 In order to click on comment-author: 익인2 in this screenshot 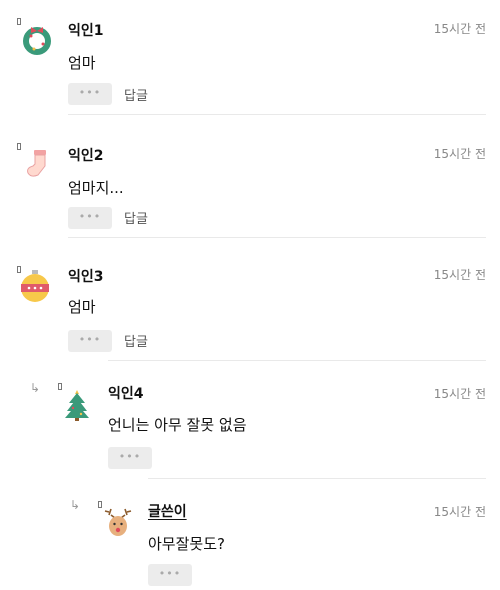, I will do `click(86, 155)`.